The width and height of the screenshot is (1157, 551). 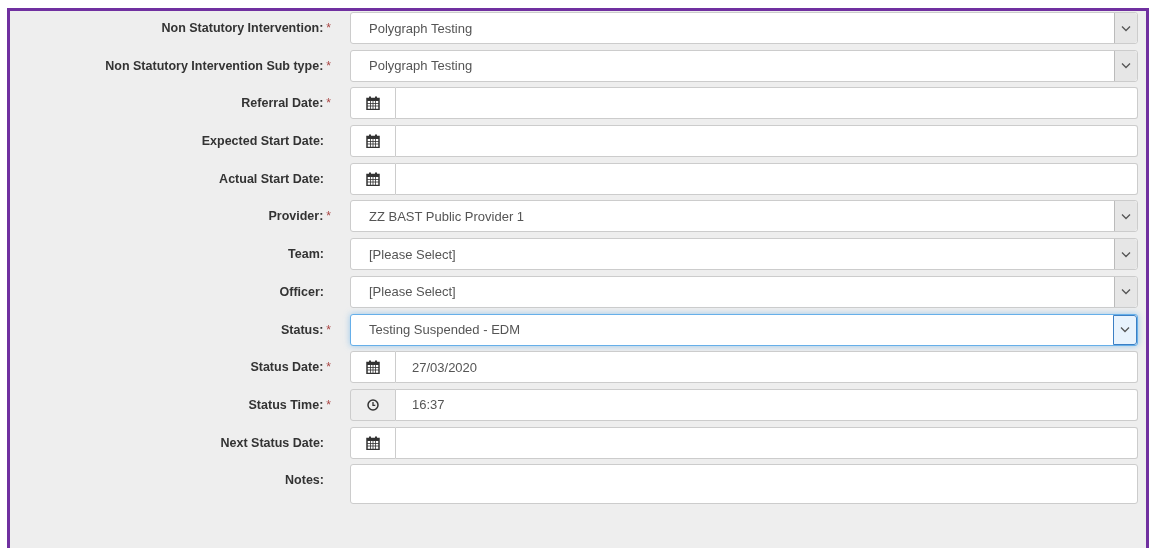 I want to click on field-label: Notes:, so click(x=304, y=480).